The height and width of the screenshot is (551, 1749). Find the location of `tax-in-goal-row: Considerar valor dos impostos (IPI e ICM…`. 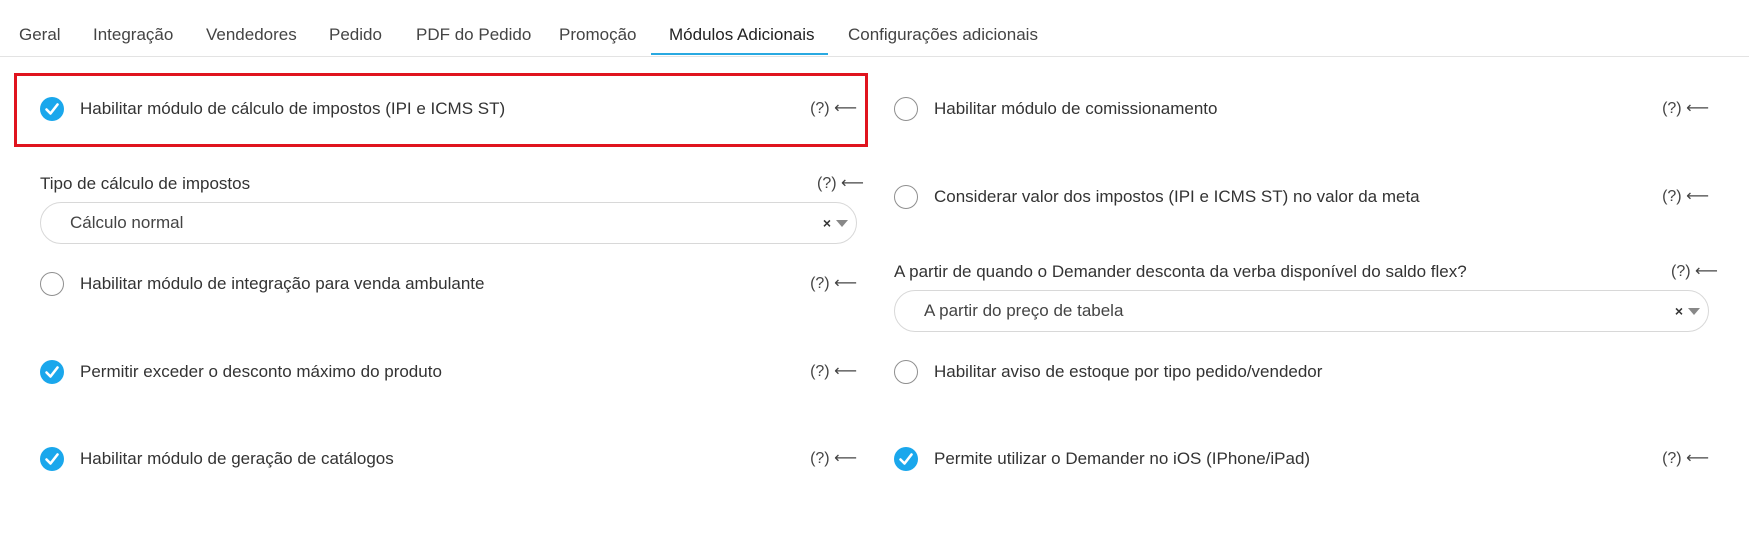

tax-in-goal-row: Considerar valor dos impostos (IPI e ICM… is located at coordinates (1301, 197).